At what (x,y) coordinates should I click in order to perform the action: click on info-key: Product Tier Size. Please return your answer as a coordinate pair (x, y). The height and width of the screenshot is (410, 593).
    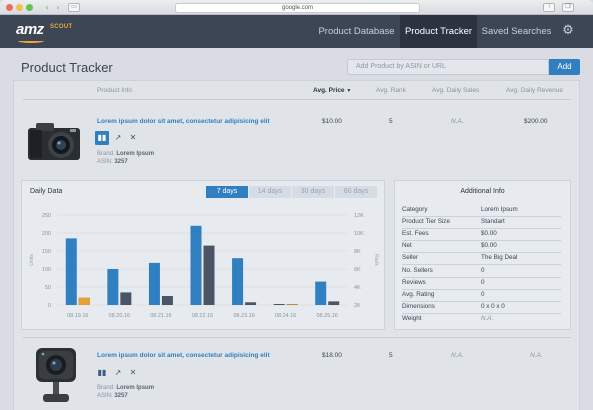
    Looking at the image, I should click on (426, 222).